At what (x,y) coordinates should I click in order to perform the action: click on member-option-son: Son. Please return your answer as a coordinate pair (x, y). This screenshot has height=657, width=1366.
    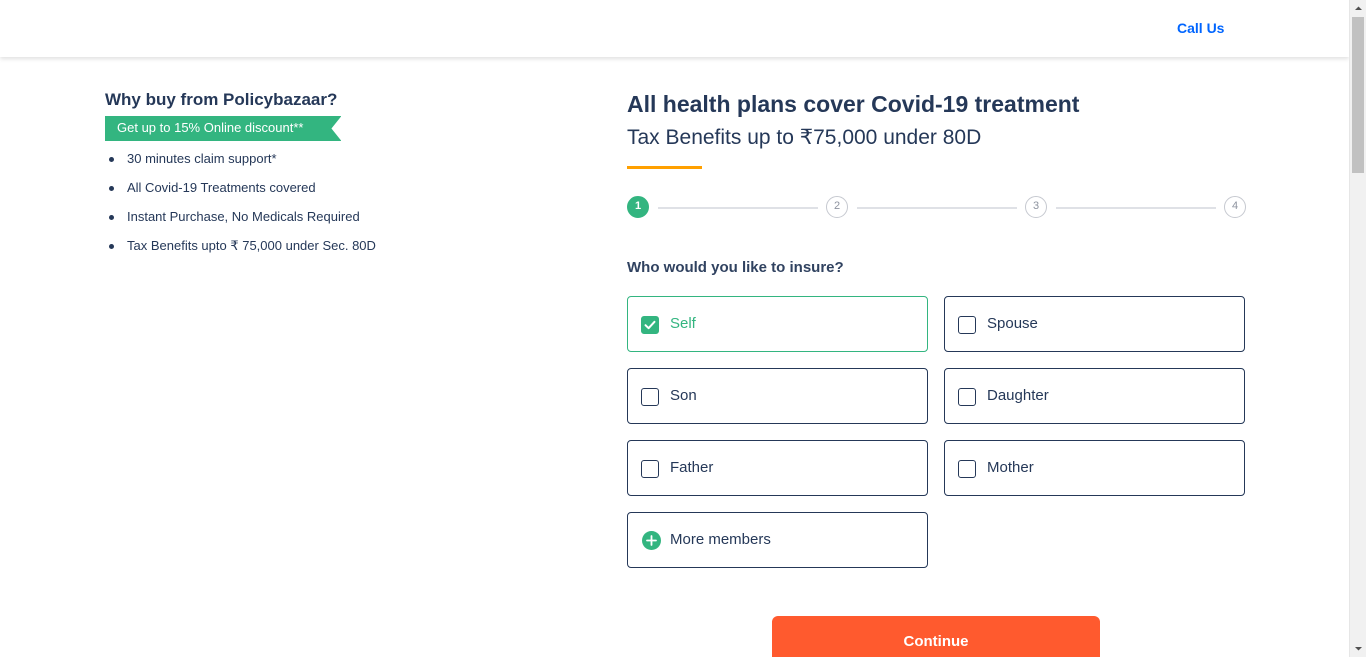
    Looking at the image, I should click on (777, 396).